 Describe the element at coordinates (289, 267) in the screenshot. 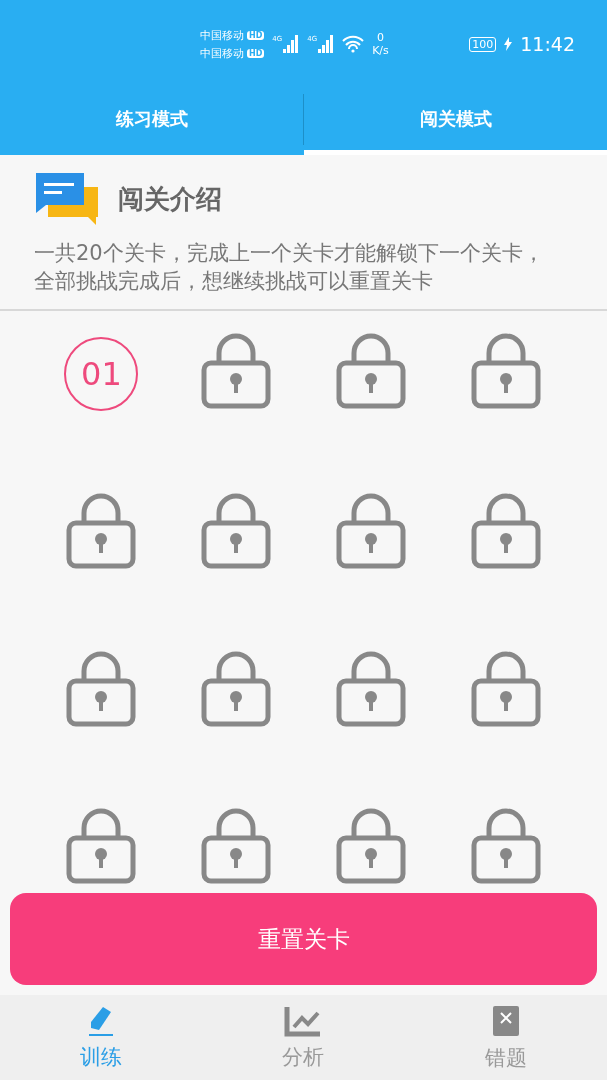

I see `intro-text: 一共20个关卡，完成上一个关卡才能解锁下一个关卡，全部挑战完成后，想继续挑战可以重置关卡` at that location.